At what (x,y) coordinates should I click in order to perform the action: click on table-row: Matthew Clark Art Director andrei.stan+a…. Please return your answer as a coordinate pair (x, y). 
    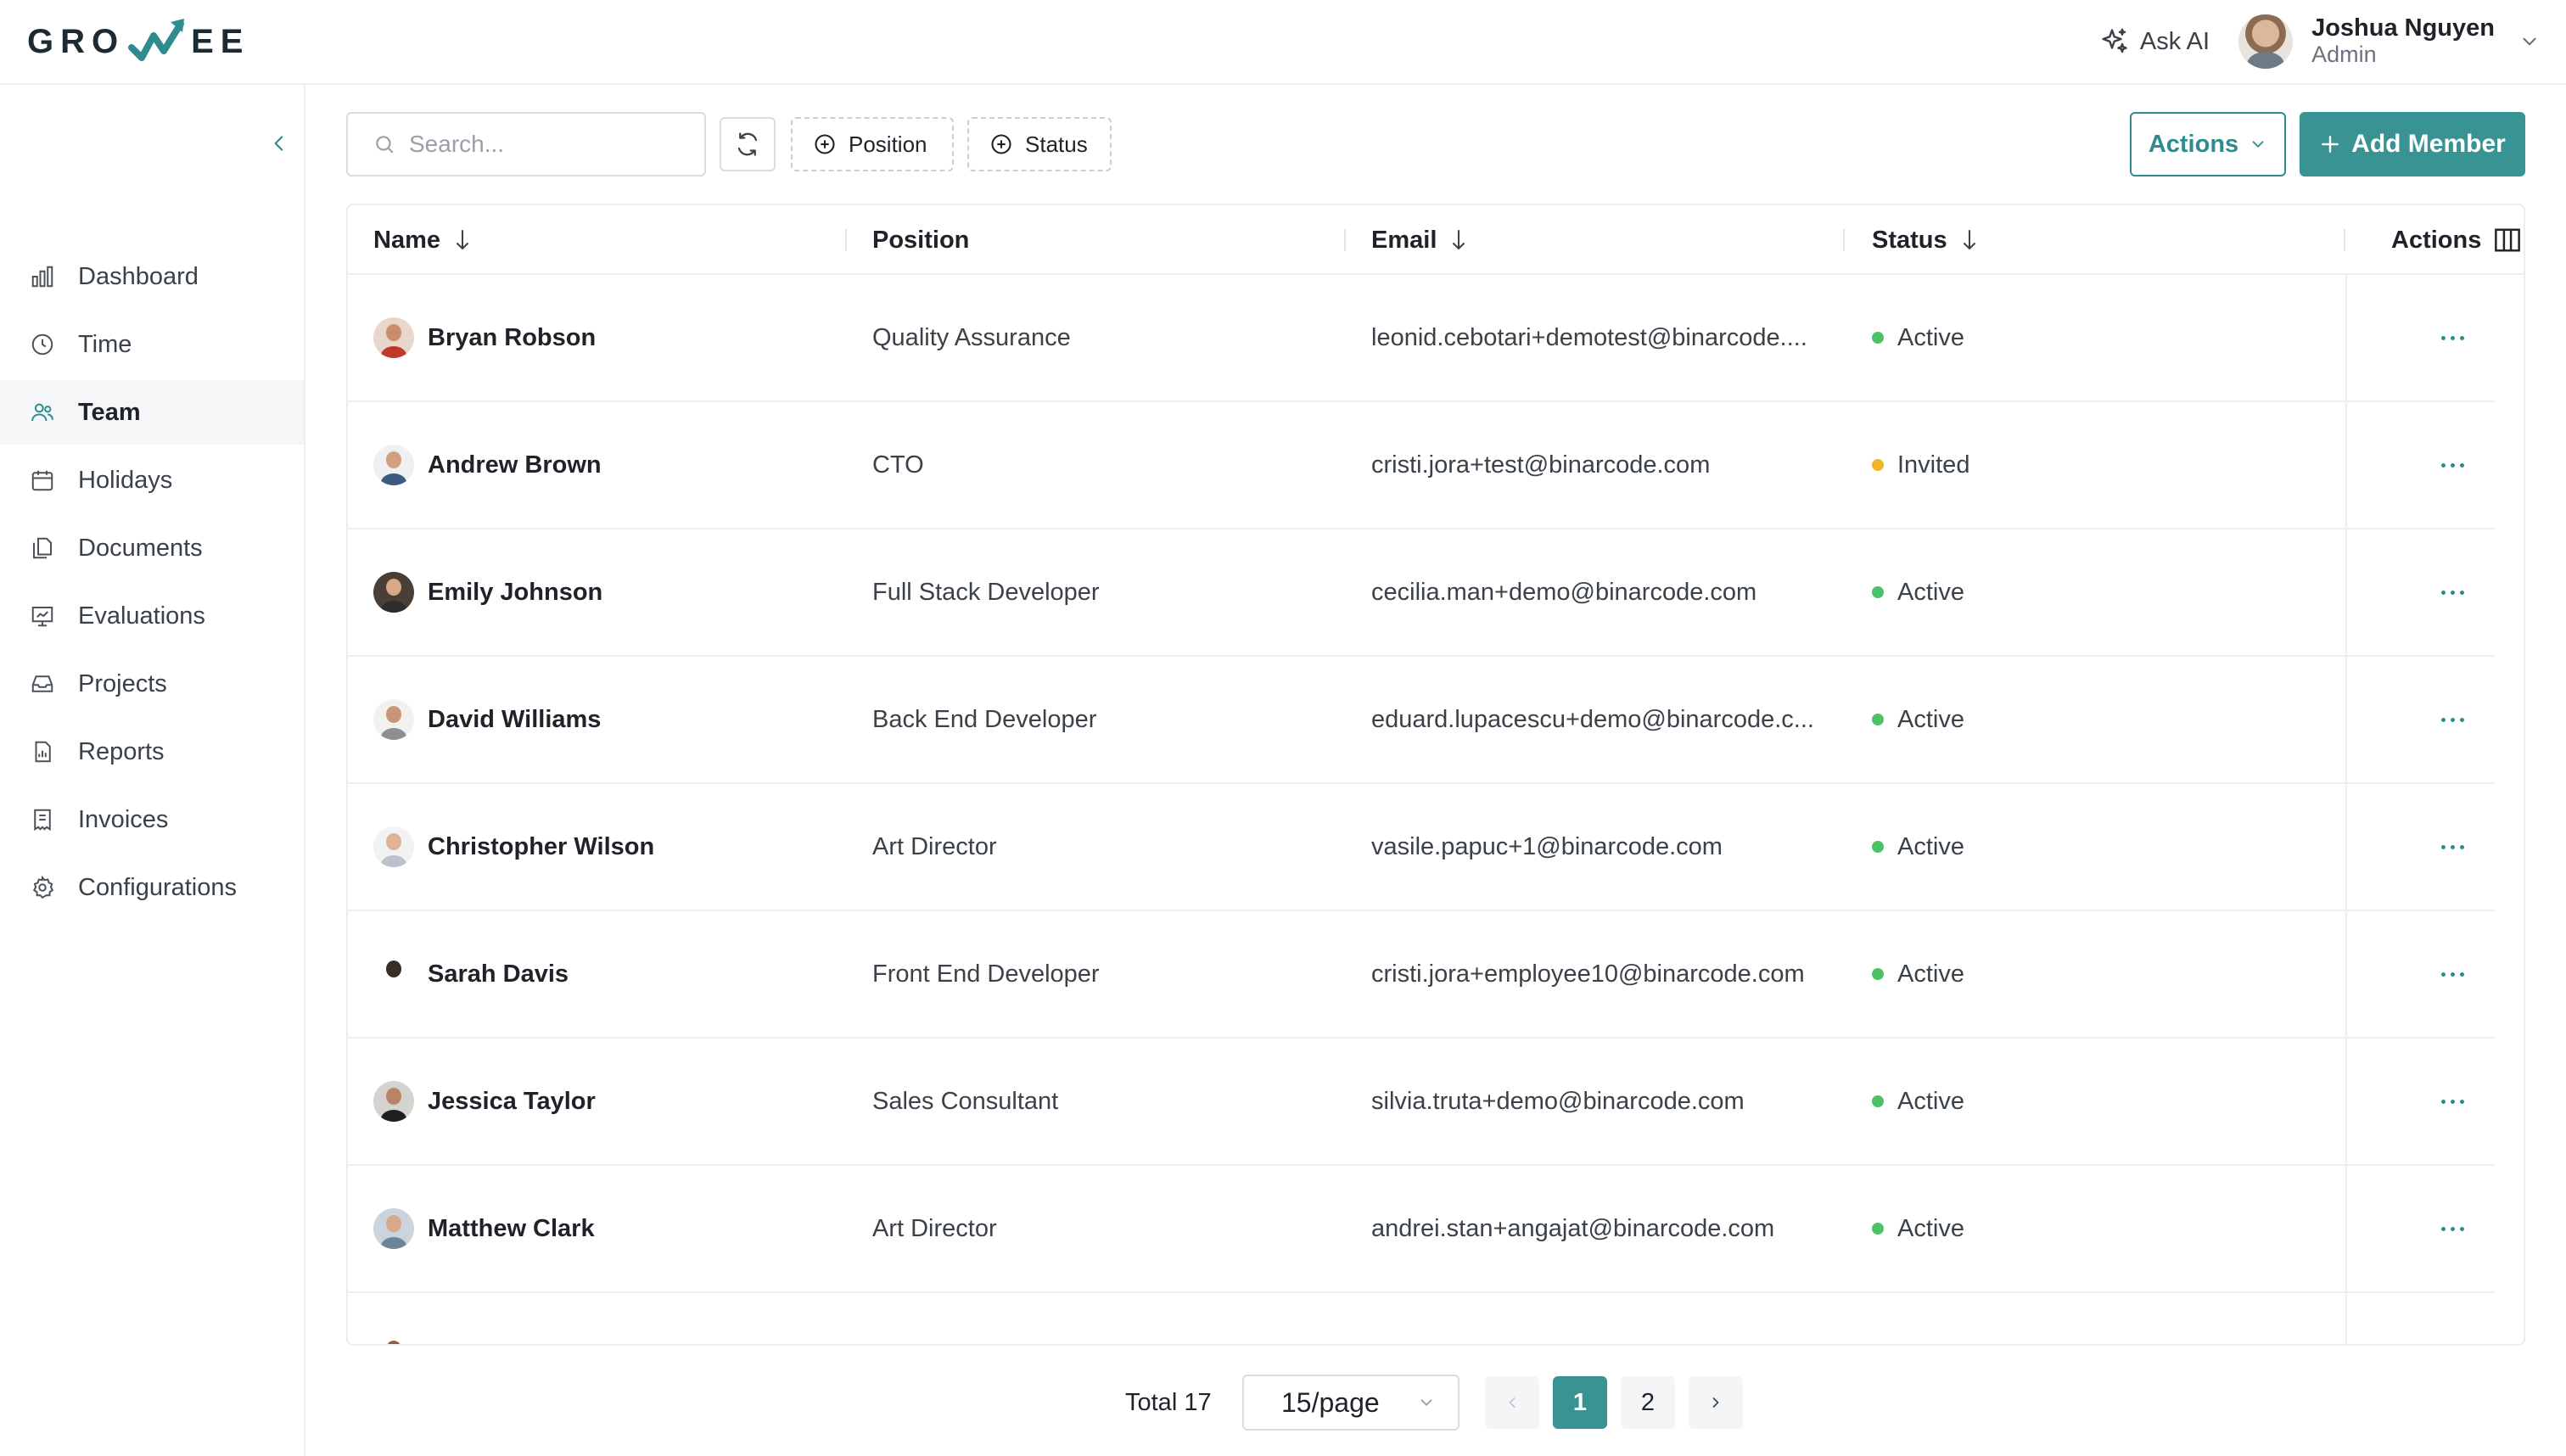
    Looking at the image, I should click on (1421, 1230).